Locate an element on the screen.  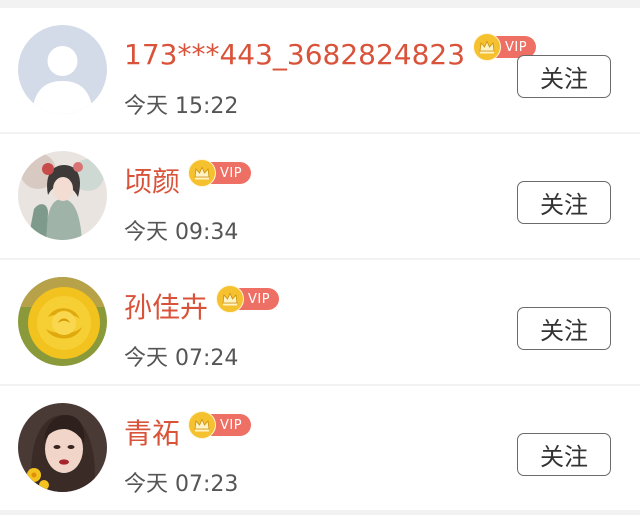
list-item-partial is located at coordinates (320, 523).